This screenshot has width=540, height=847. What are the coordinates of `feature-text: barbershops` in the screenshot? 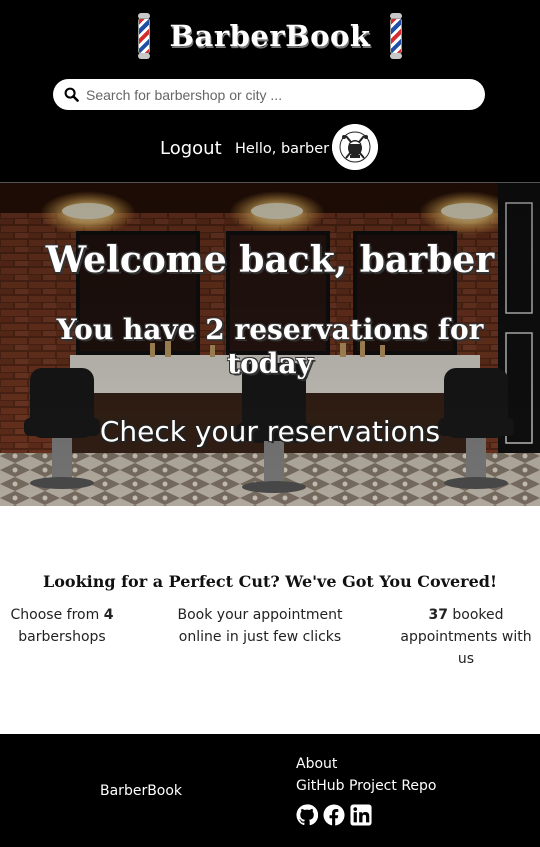 It's located at (62, 637).